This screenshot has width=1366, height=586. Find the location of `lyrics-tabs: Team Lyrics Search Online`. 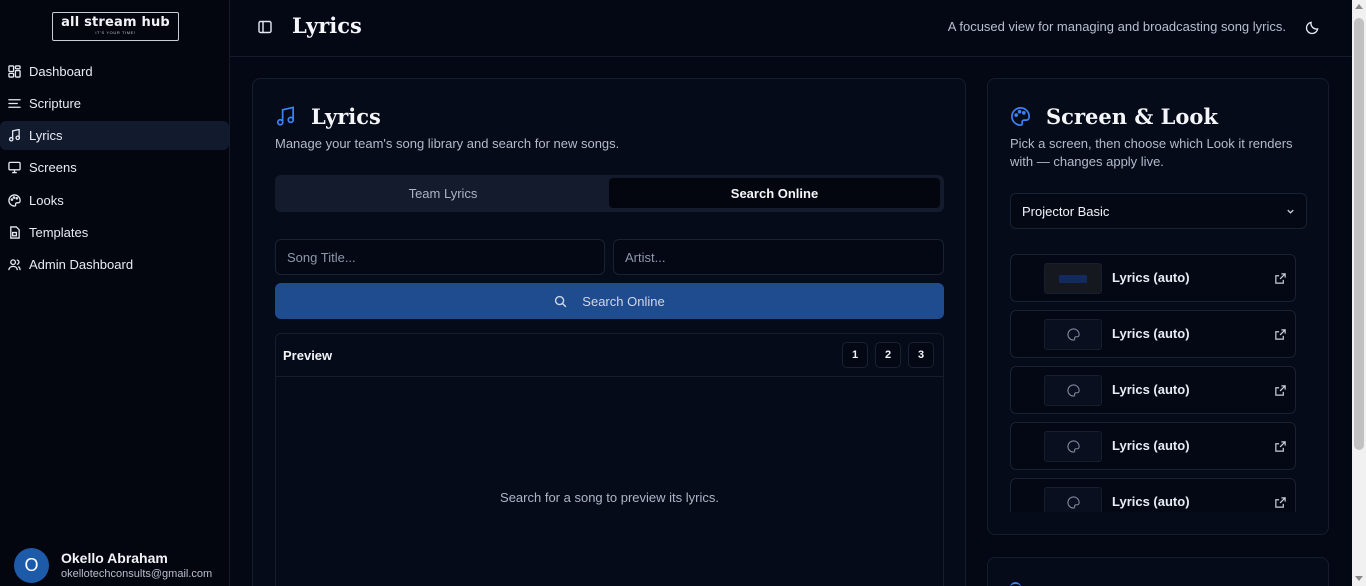

lyrics-tabs: Team Lyrics Search Online is located at coordinates (609, 193).